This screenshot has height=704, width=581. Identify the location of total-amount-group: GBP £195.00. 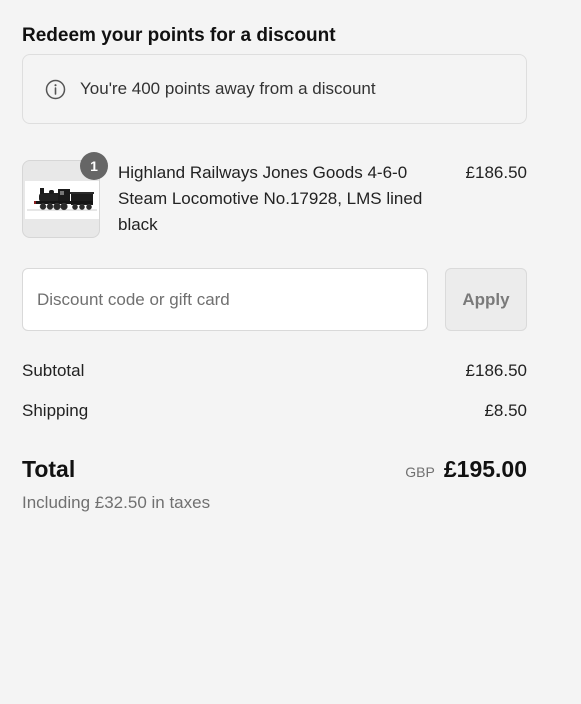
(466, 469).